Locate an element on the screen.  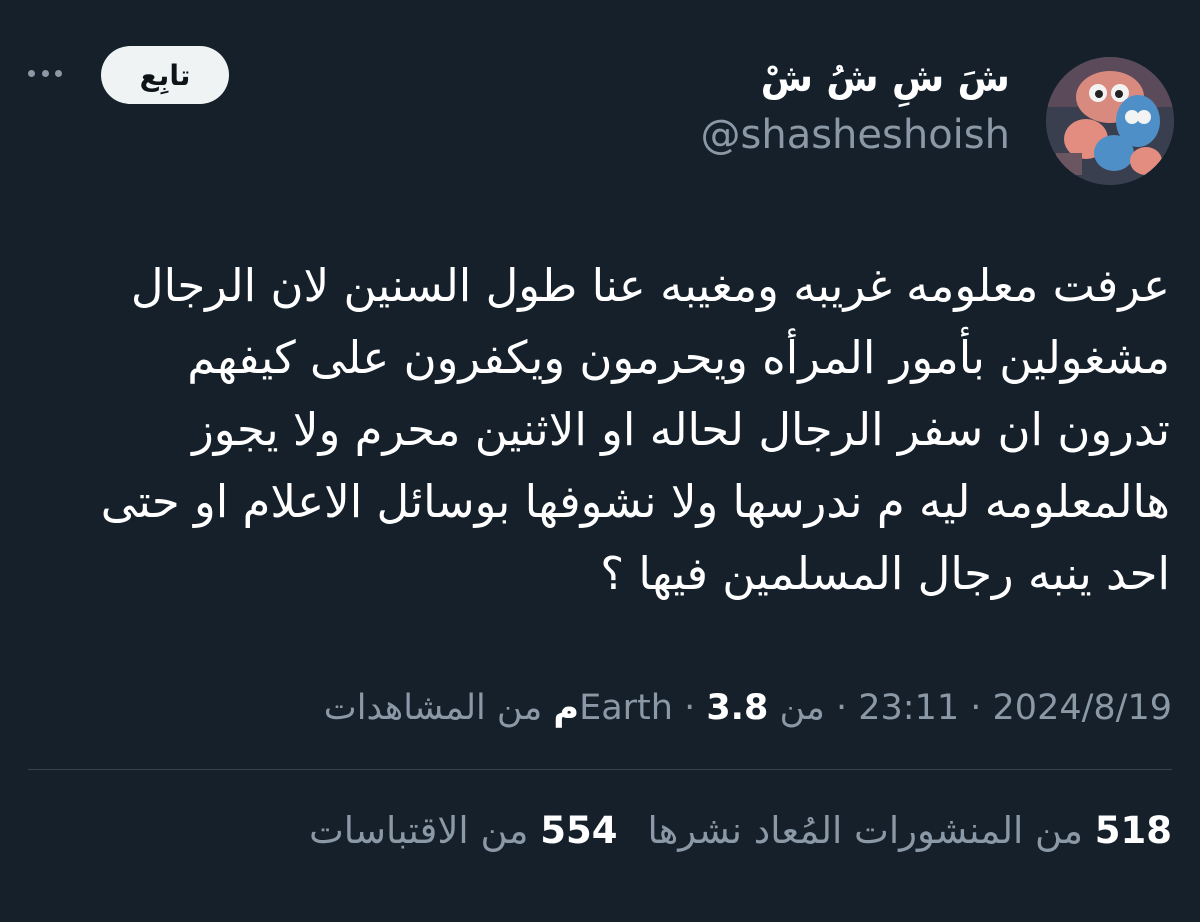
tweet-date: 2024/8/19 is located at coordinates (1082, 708).